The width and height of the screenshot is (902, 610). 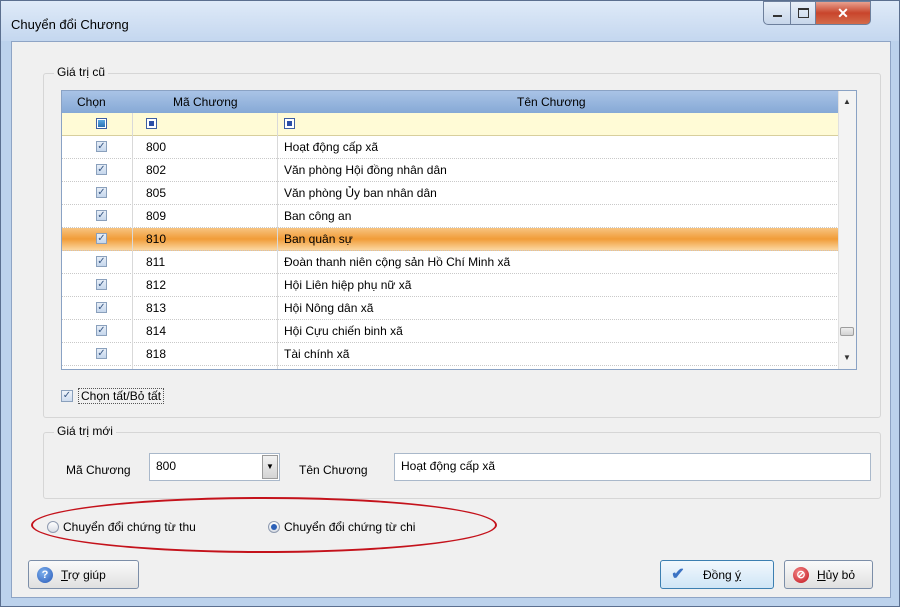 What do you see at coordinates (156, 216) in the screenshot?
I see `row-code: 809` at bounding box center [156, 216].